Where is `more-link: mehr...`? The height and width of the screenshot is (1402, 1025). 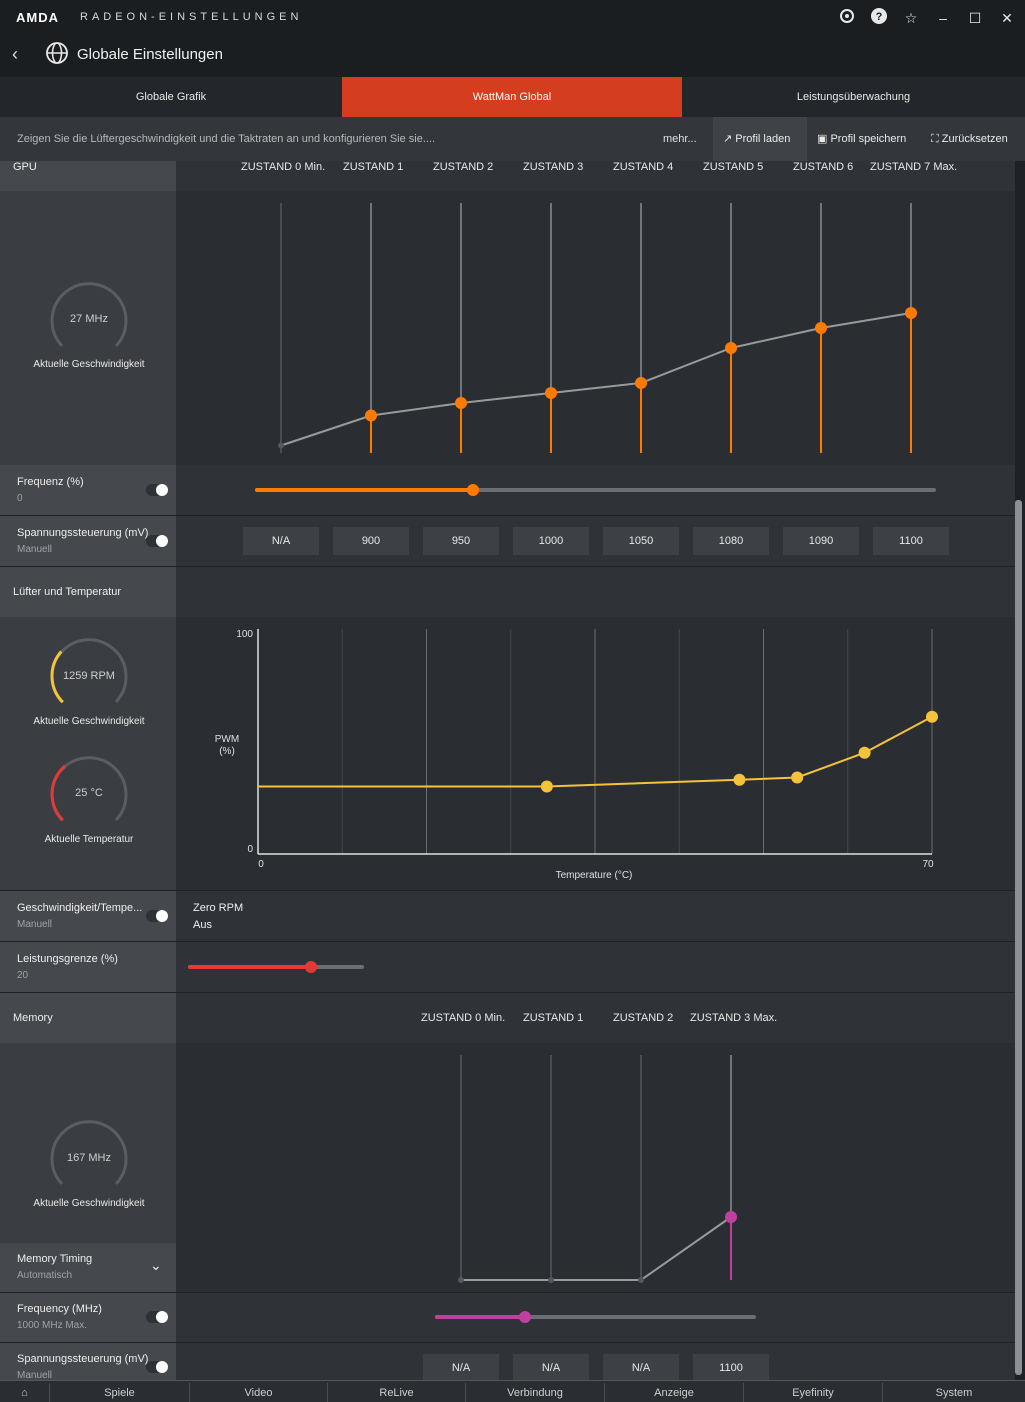 more-link: mehr... is located at coordinates (680, 139).